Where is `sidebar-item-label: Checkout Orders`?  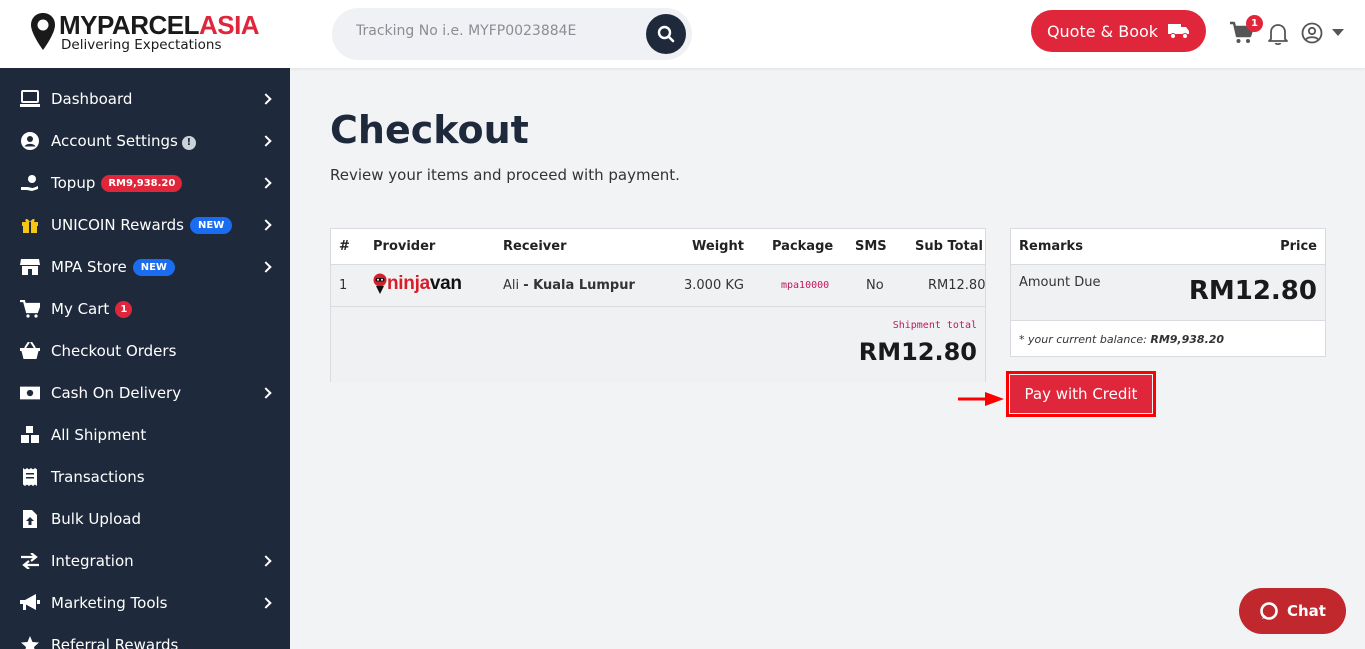 sidebar-item-label: Checkout Orders is located at coordinates (114, 351).